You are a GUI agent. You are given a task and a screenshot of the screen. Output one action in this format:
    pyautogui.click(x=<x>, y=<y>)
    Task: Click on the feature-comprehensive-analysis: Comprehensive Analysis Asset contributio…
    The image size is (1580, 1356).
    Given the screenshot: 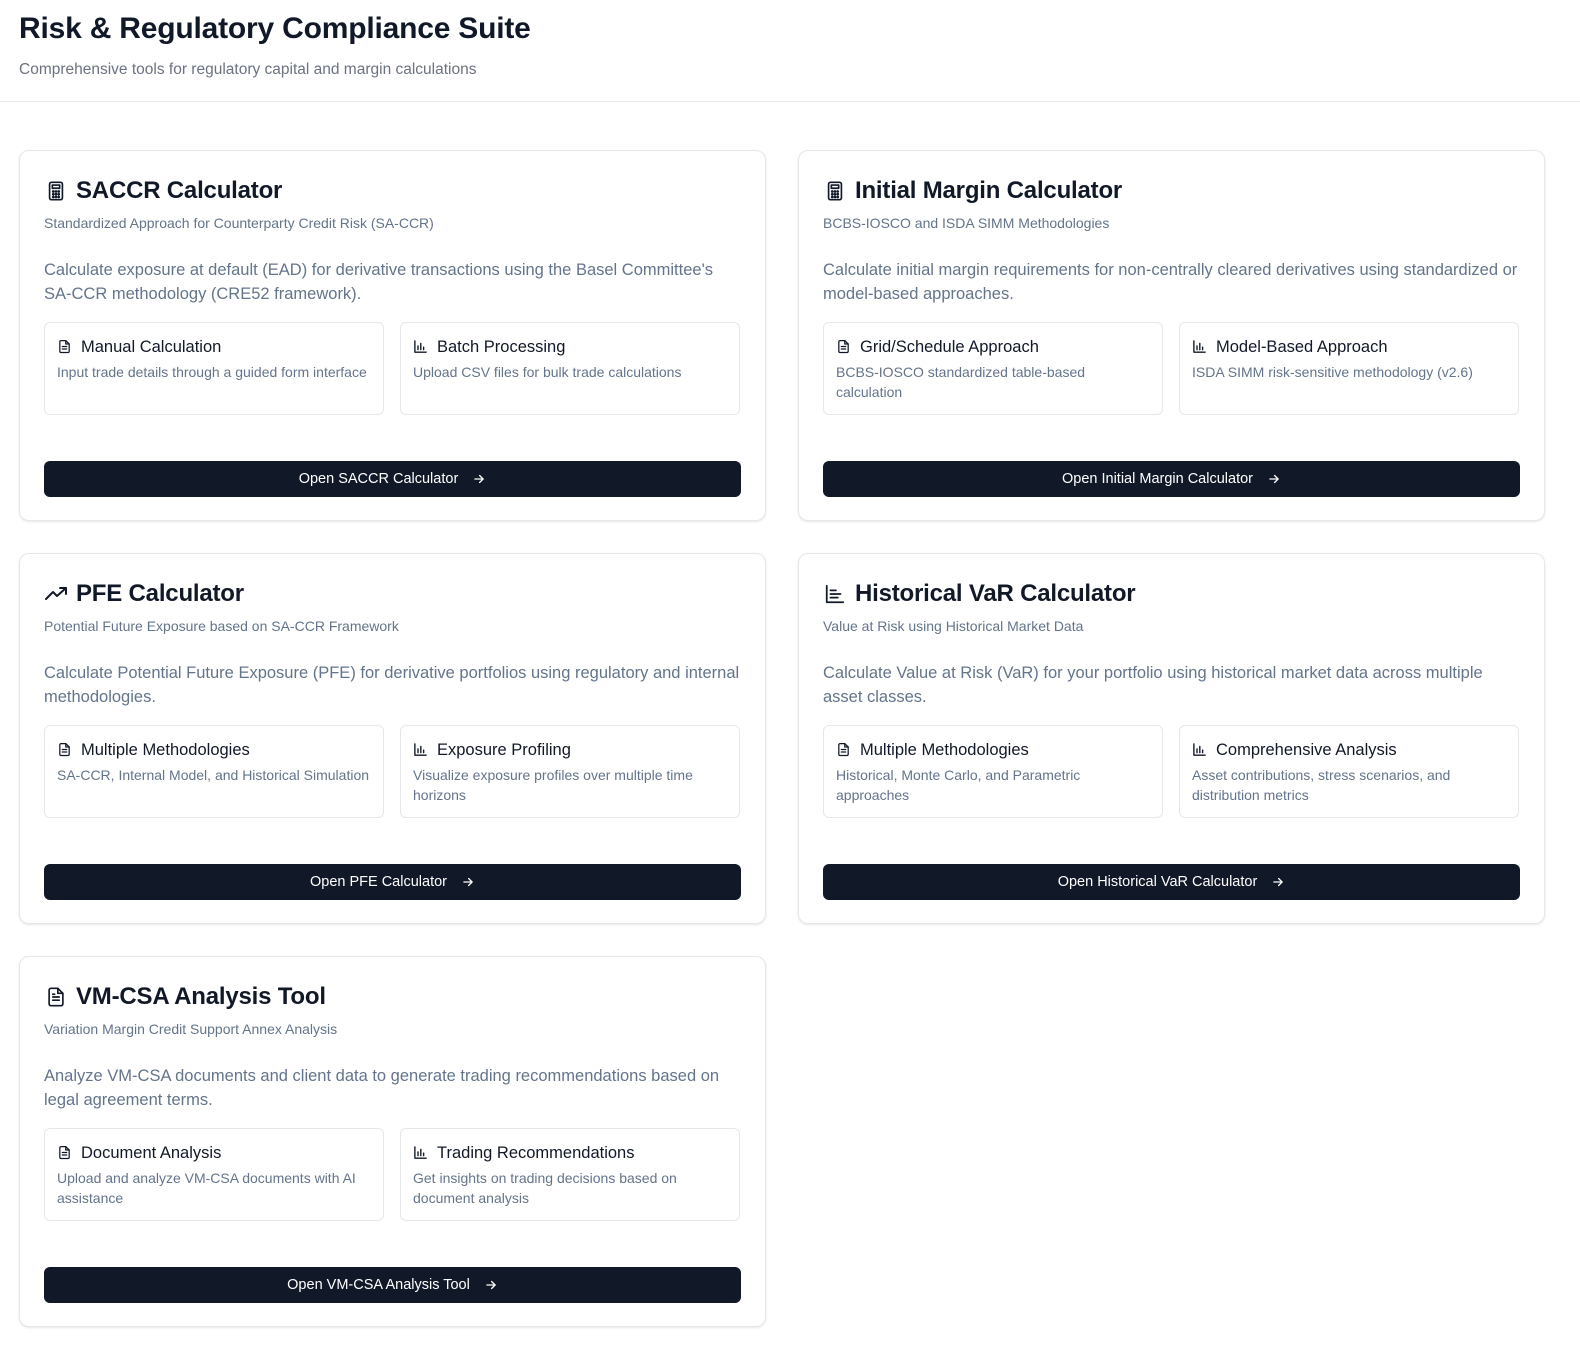 What is the action you would take?
    pyautogui.click(x=1349, y=771)
    